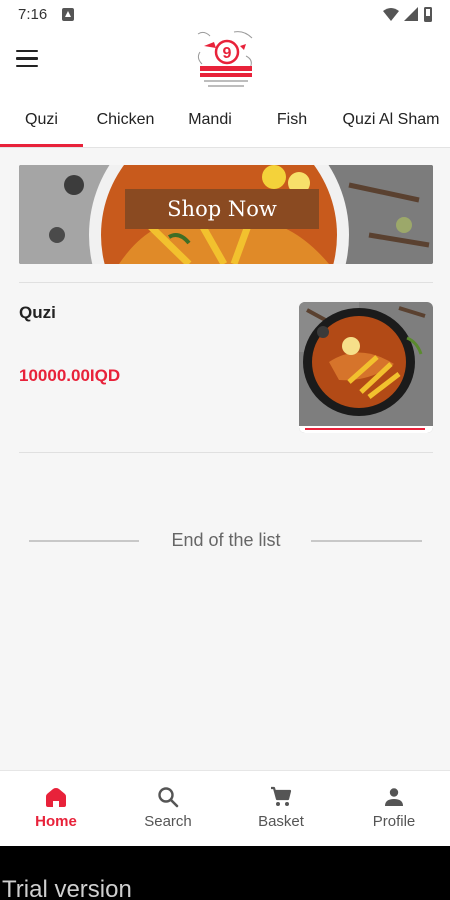 The image size is (450, 900). I want to click on restaurant-logo: 9, so click(226, 61).